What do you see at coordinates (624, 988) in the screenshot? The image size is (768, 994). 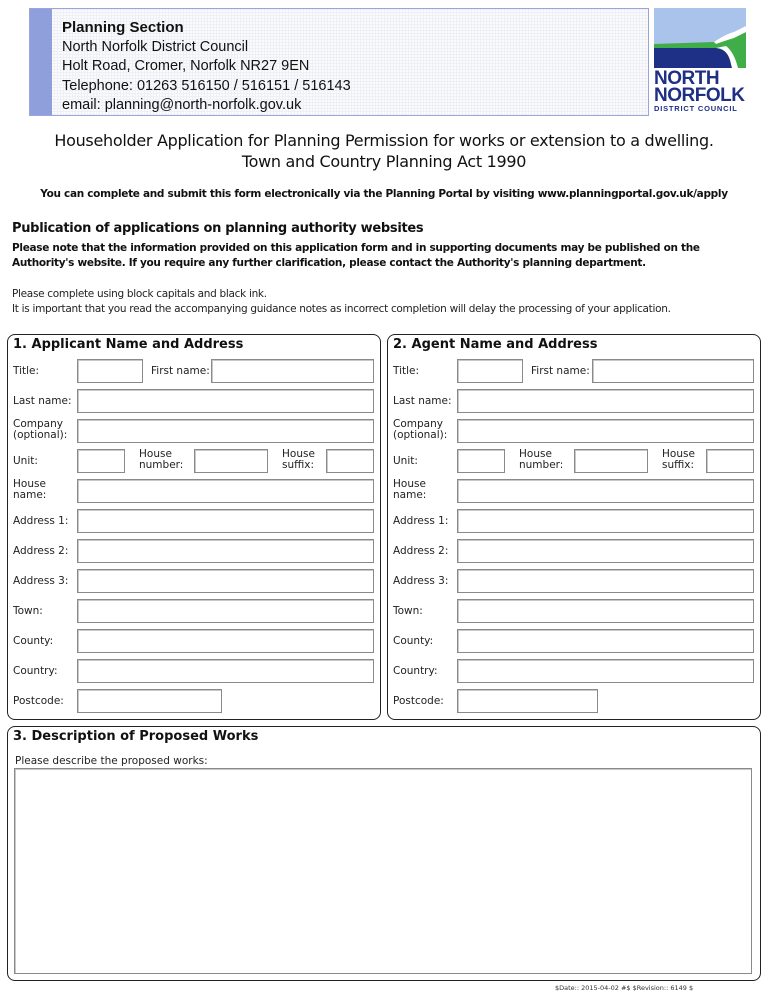 I see `revision-footer: $Date:: 2015-04-02 #$ $Revision:: 6149 $` at bounding box center [624, 988].